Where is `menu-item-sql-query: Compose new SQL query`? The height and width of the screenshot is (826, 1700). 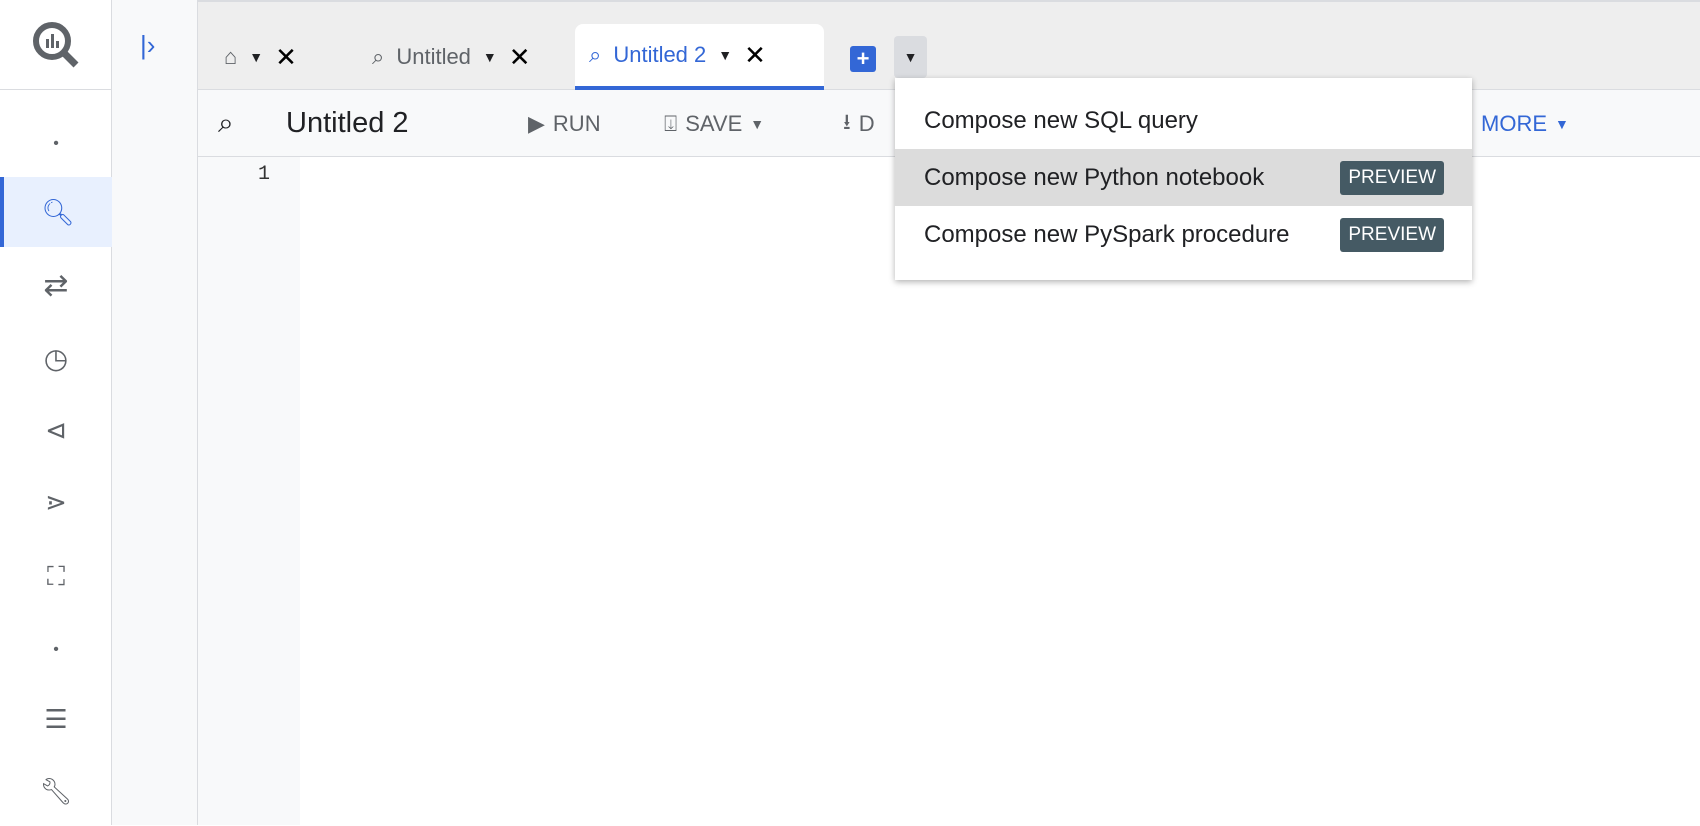
menu-item-sql-query: Compose new SQL query is located at coordinates (1183, 120).